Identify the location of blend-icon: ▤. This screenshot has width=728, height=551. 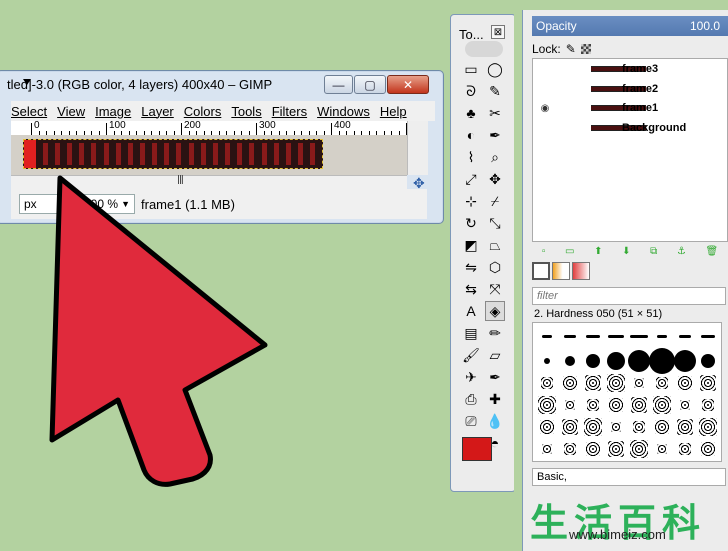
(471, 333).